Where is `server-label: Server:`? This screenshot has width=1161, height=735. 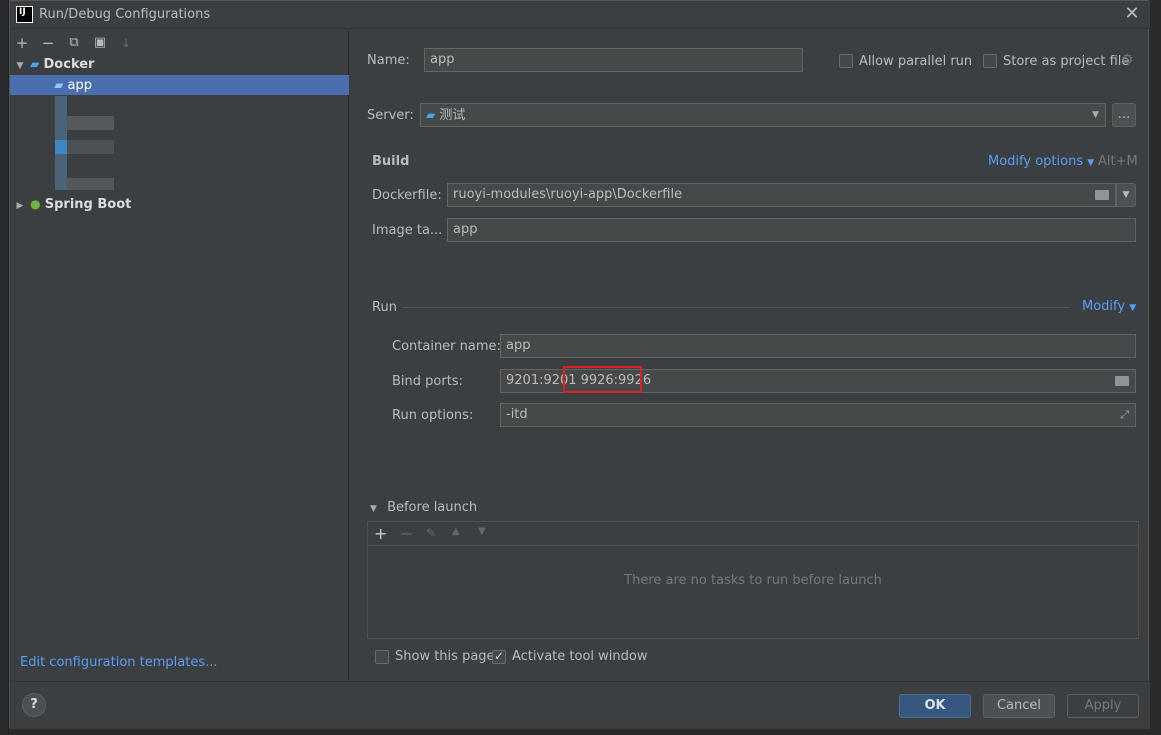 server-label: Server: is located at coordinates (390, 115).